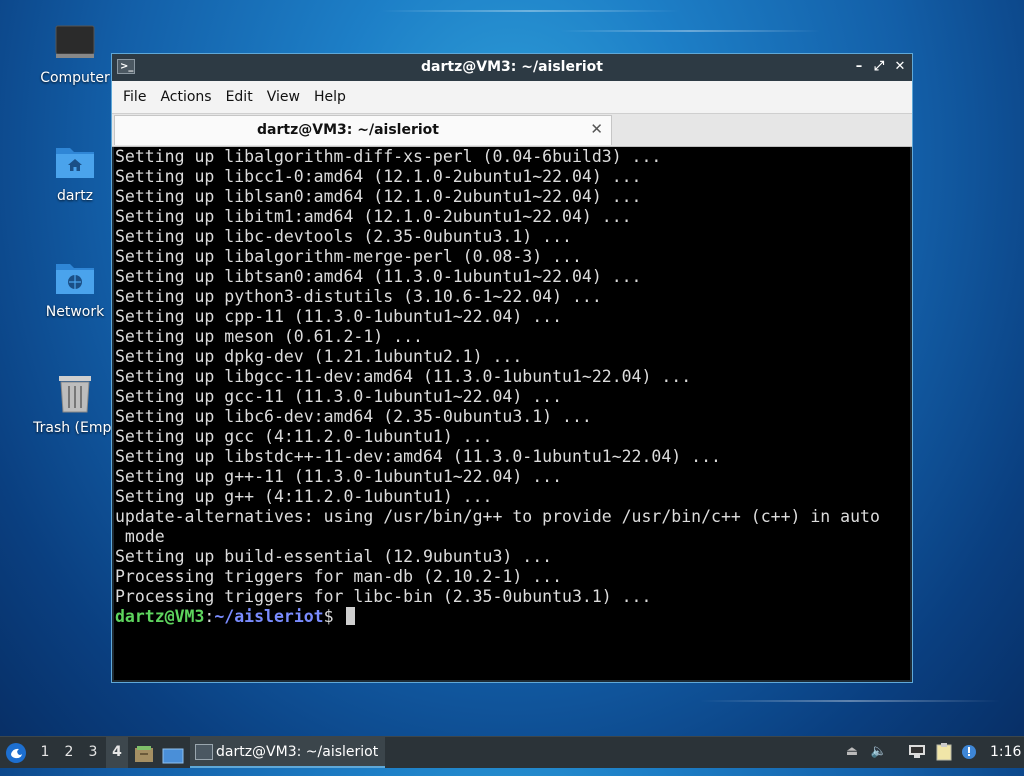 The height and width of the screenshot is (776, 1024). I want to click on desktop-icon-trash: Trash (Empt, so click(75, 404).